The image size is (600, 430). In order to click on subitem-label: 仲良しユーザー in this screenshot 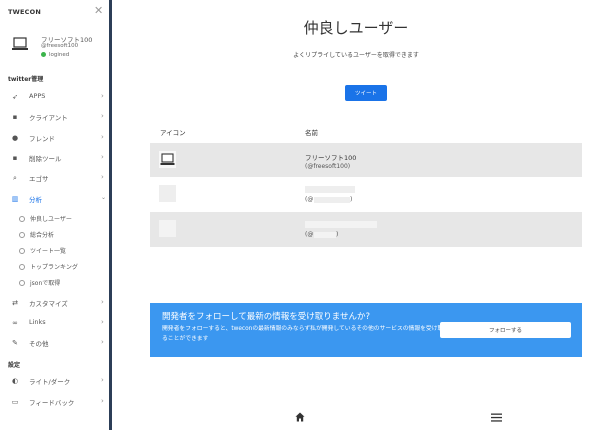, I will do `click(51, 219)`.